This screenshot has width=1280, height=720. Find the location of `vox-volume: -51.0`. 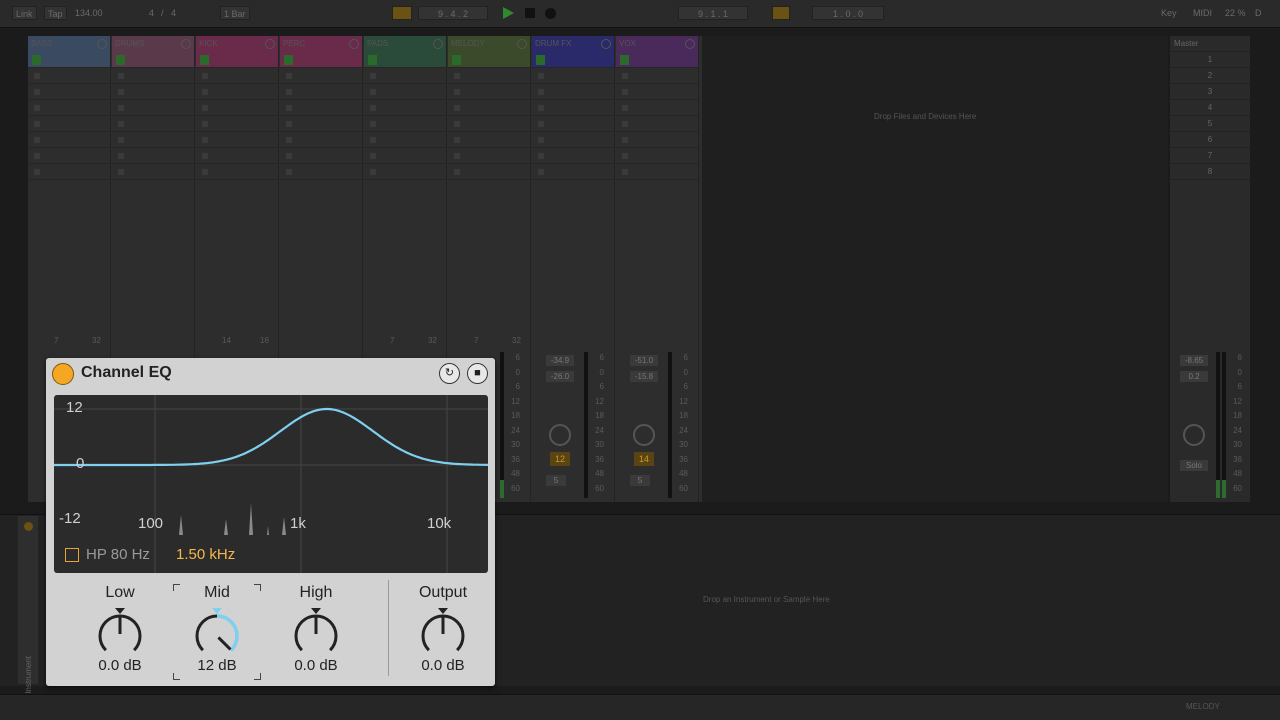

vox-volume: -51.0 is located at coordinates (644, 360).